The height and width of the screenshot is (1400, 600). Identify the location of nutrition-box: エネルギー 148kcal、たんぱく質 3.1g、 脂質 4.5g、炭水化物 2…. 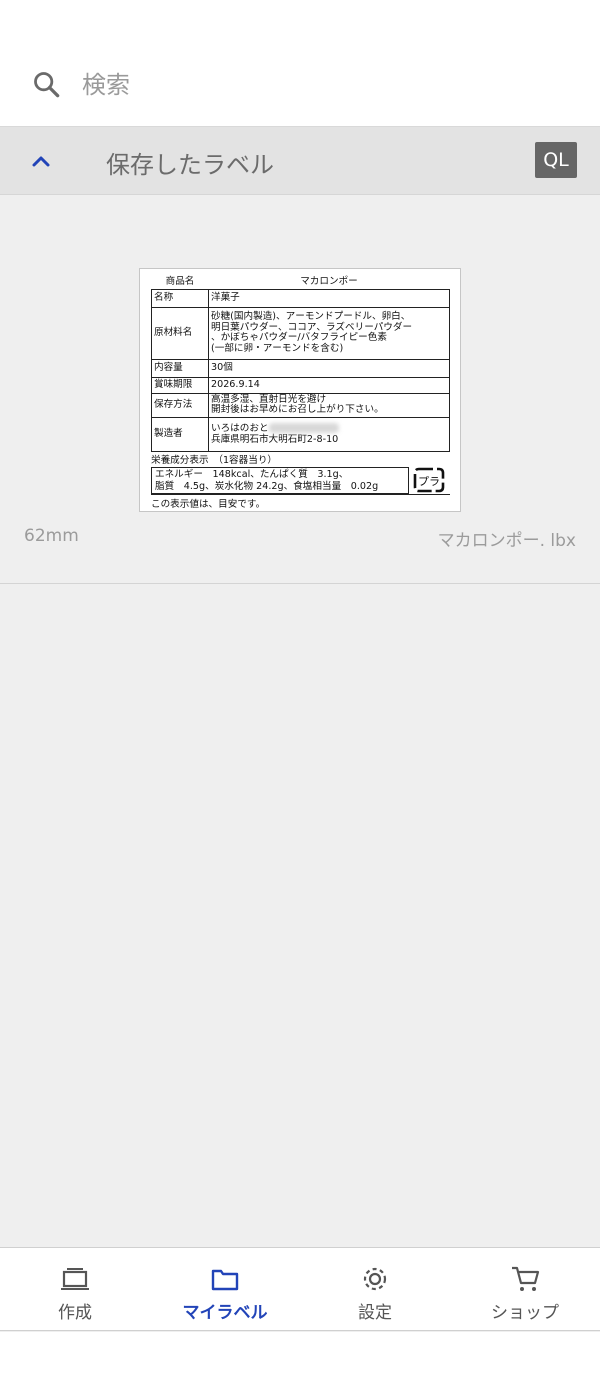
(280, 480).